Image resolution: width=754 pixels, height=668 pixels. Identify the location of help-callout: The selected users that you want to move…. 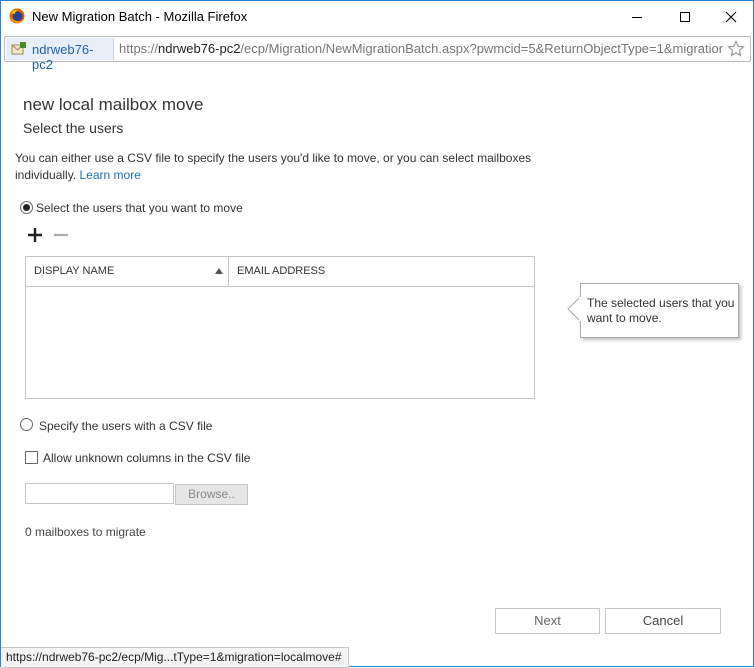
(659, 310).